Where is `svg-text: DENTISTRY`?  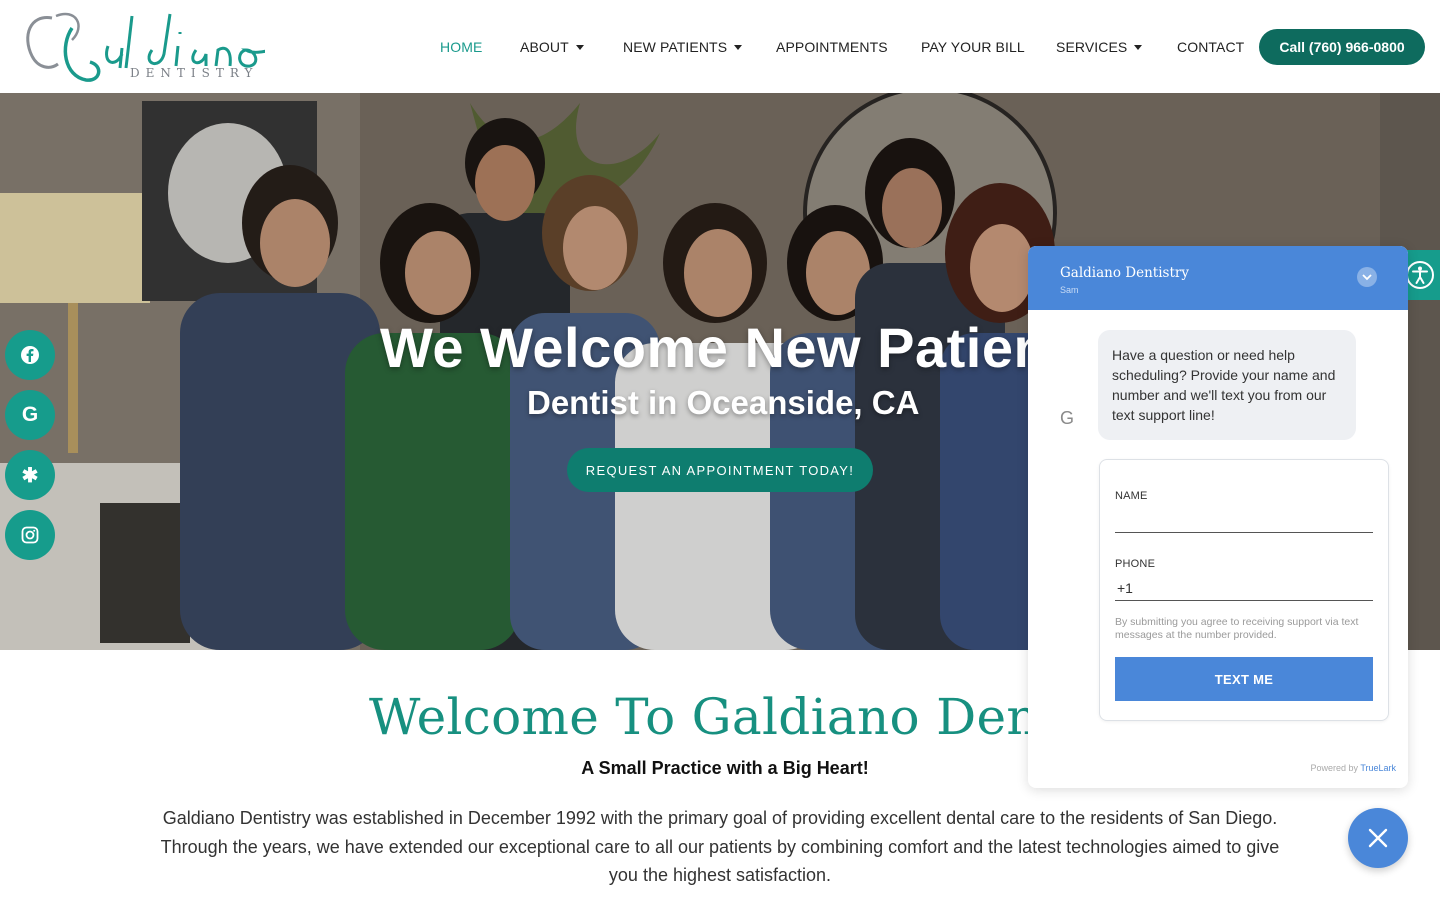 svg-text: DENTISTRY is located at coordinates (194, 73).